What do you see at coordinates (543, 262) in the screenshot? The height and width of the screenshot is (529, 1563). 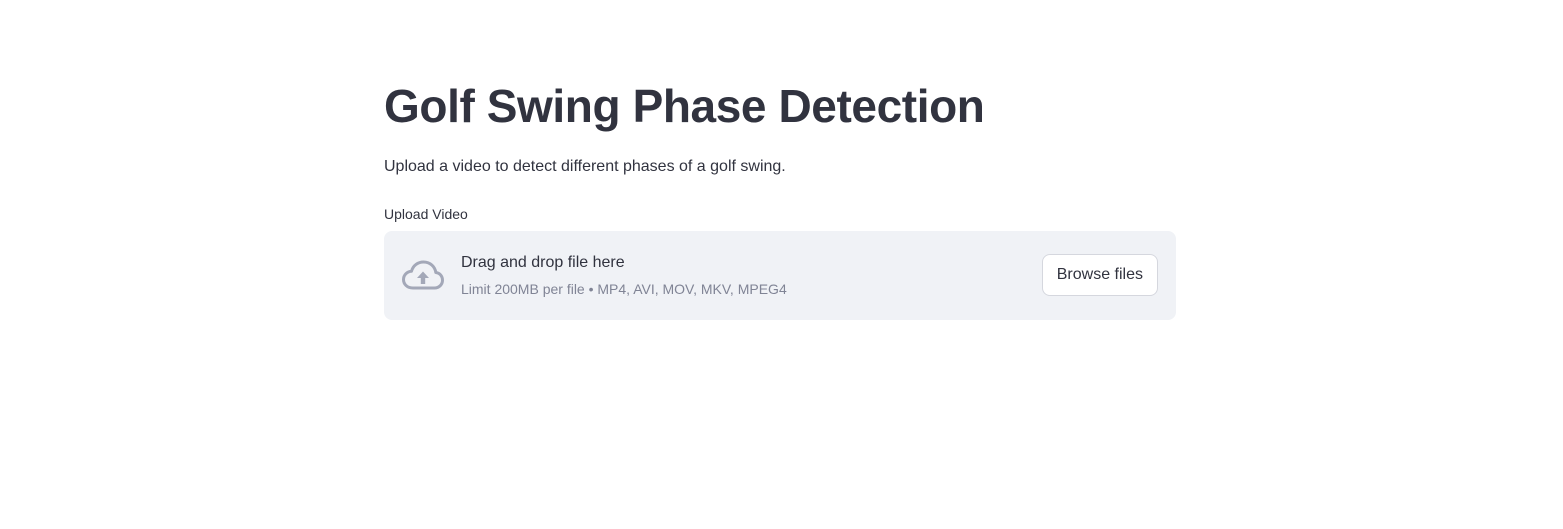 I see `drag-drop-text: Drag and drop file here` at bounding box center [543, 262].